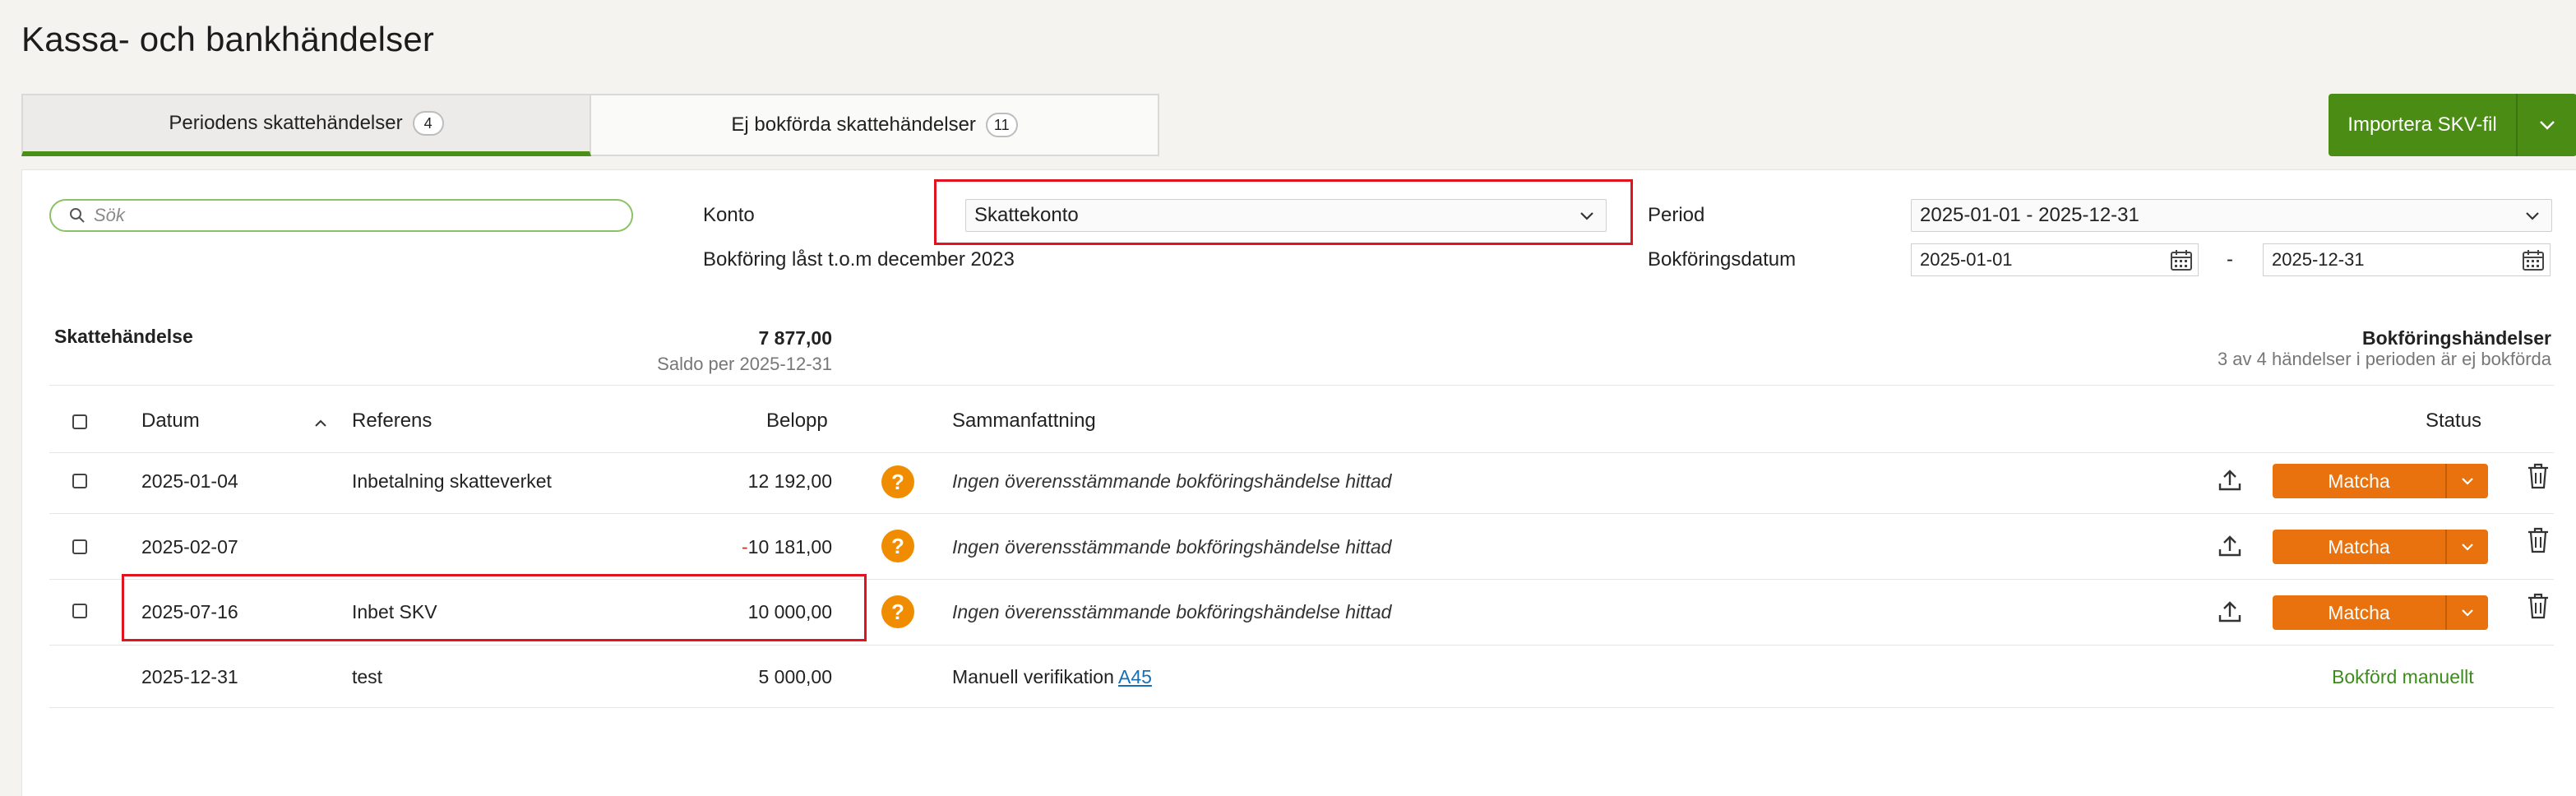 This screenshot has height=796, width=2576. I want to click on import-dropdown-toggle, so click(2547, 125).